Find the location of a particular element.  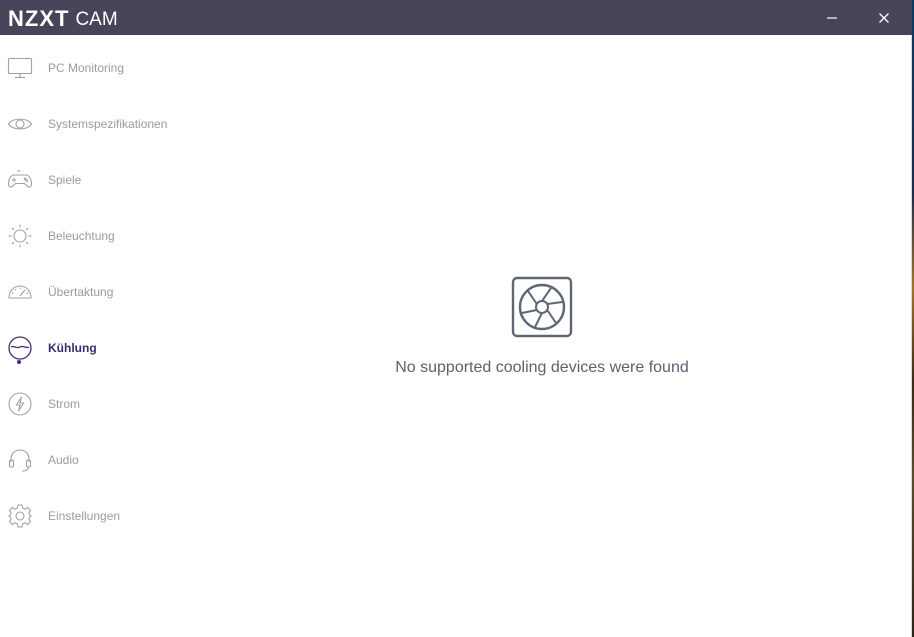

sidebar-item-spiele: Spiele is located at coordinates (120, 180).